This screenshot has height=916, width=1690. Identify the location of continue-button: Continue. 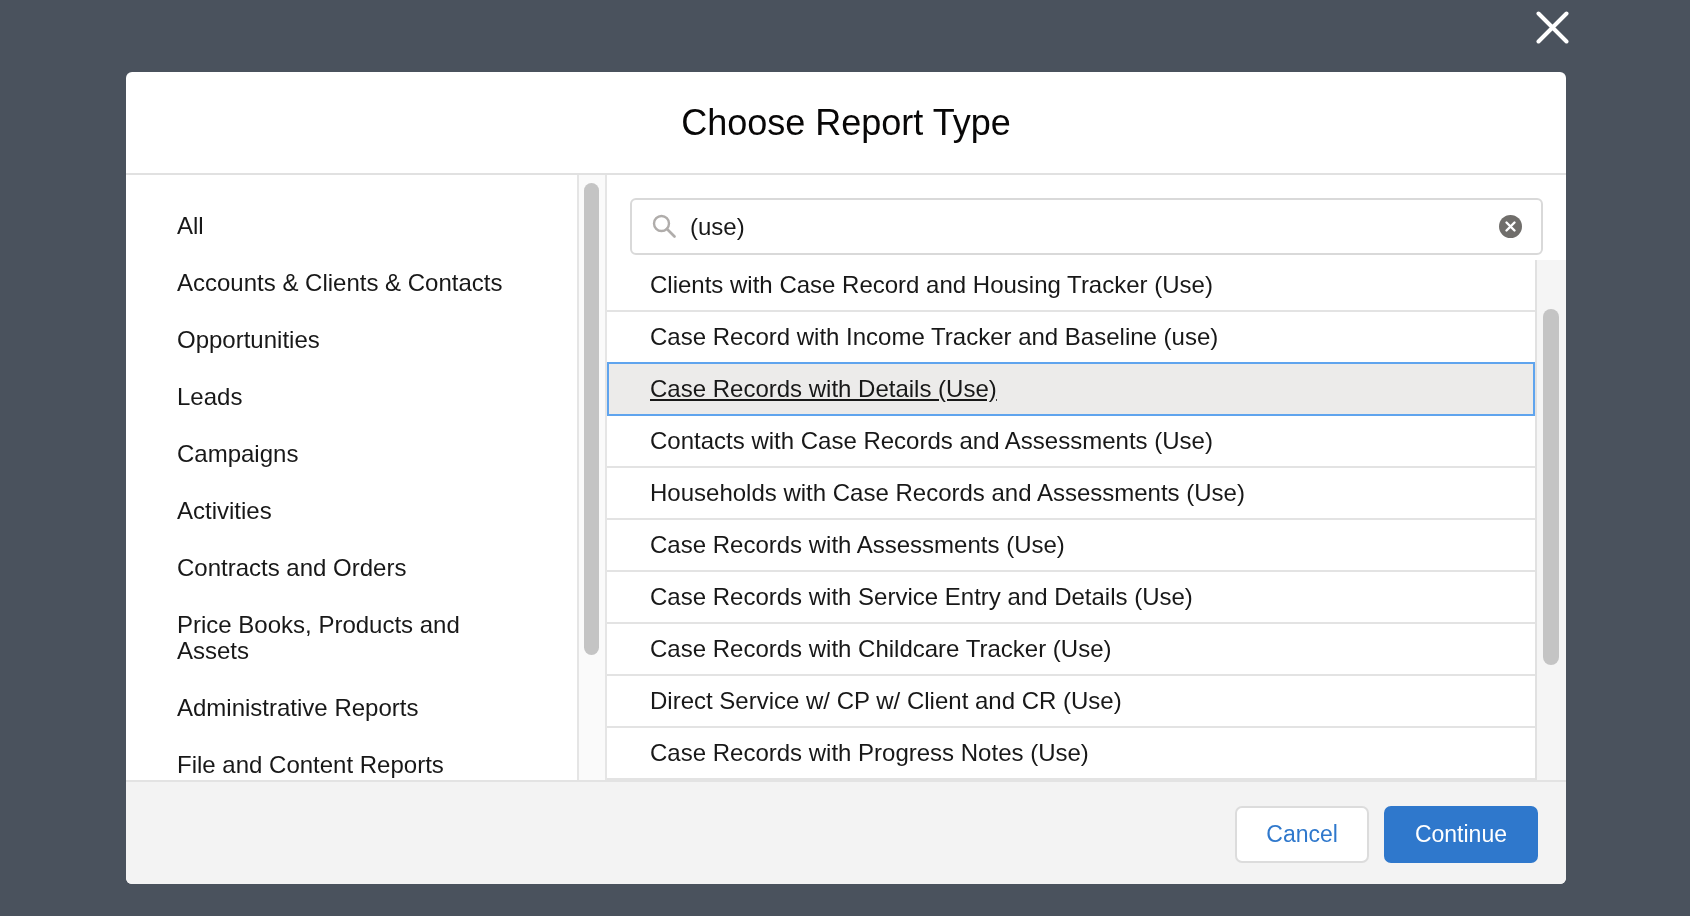
(1460, 834).